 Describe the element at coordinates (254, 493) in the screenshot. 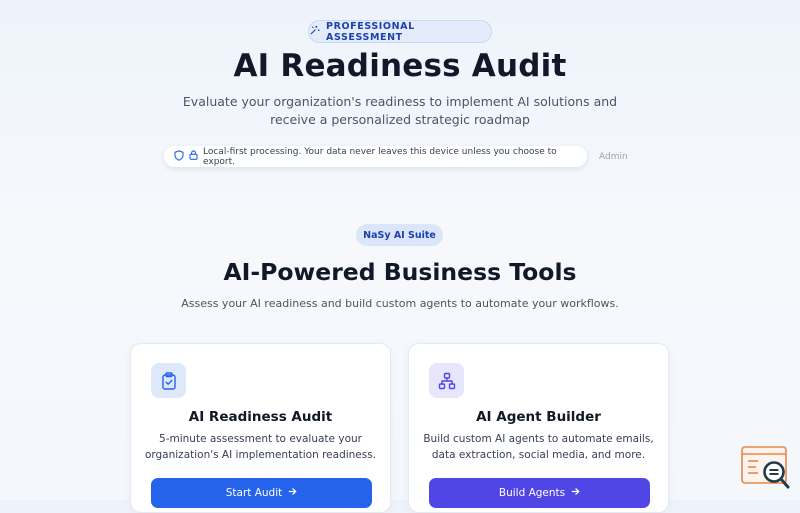

I see `button-label: Start Audit` at that location.